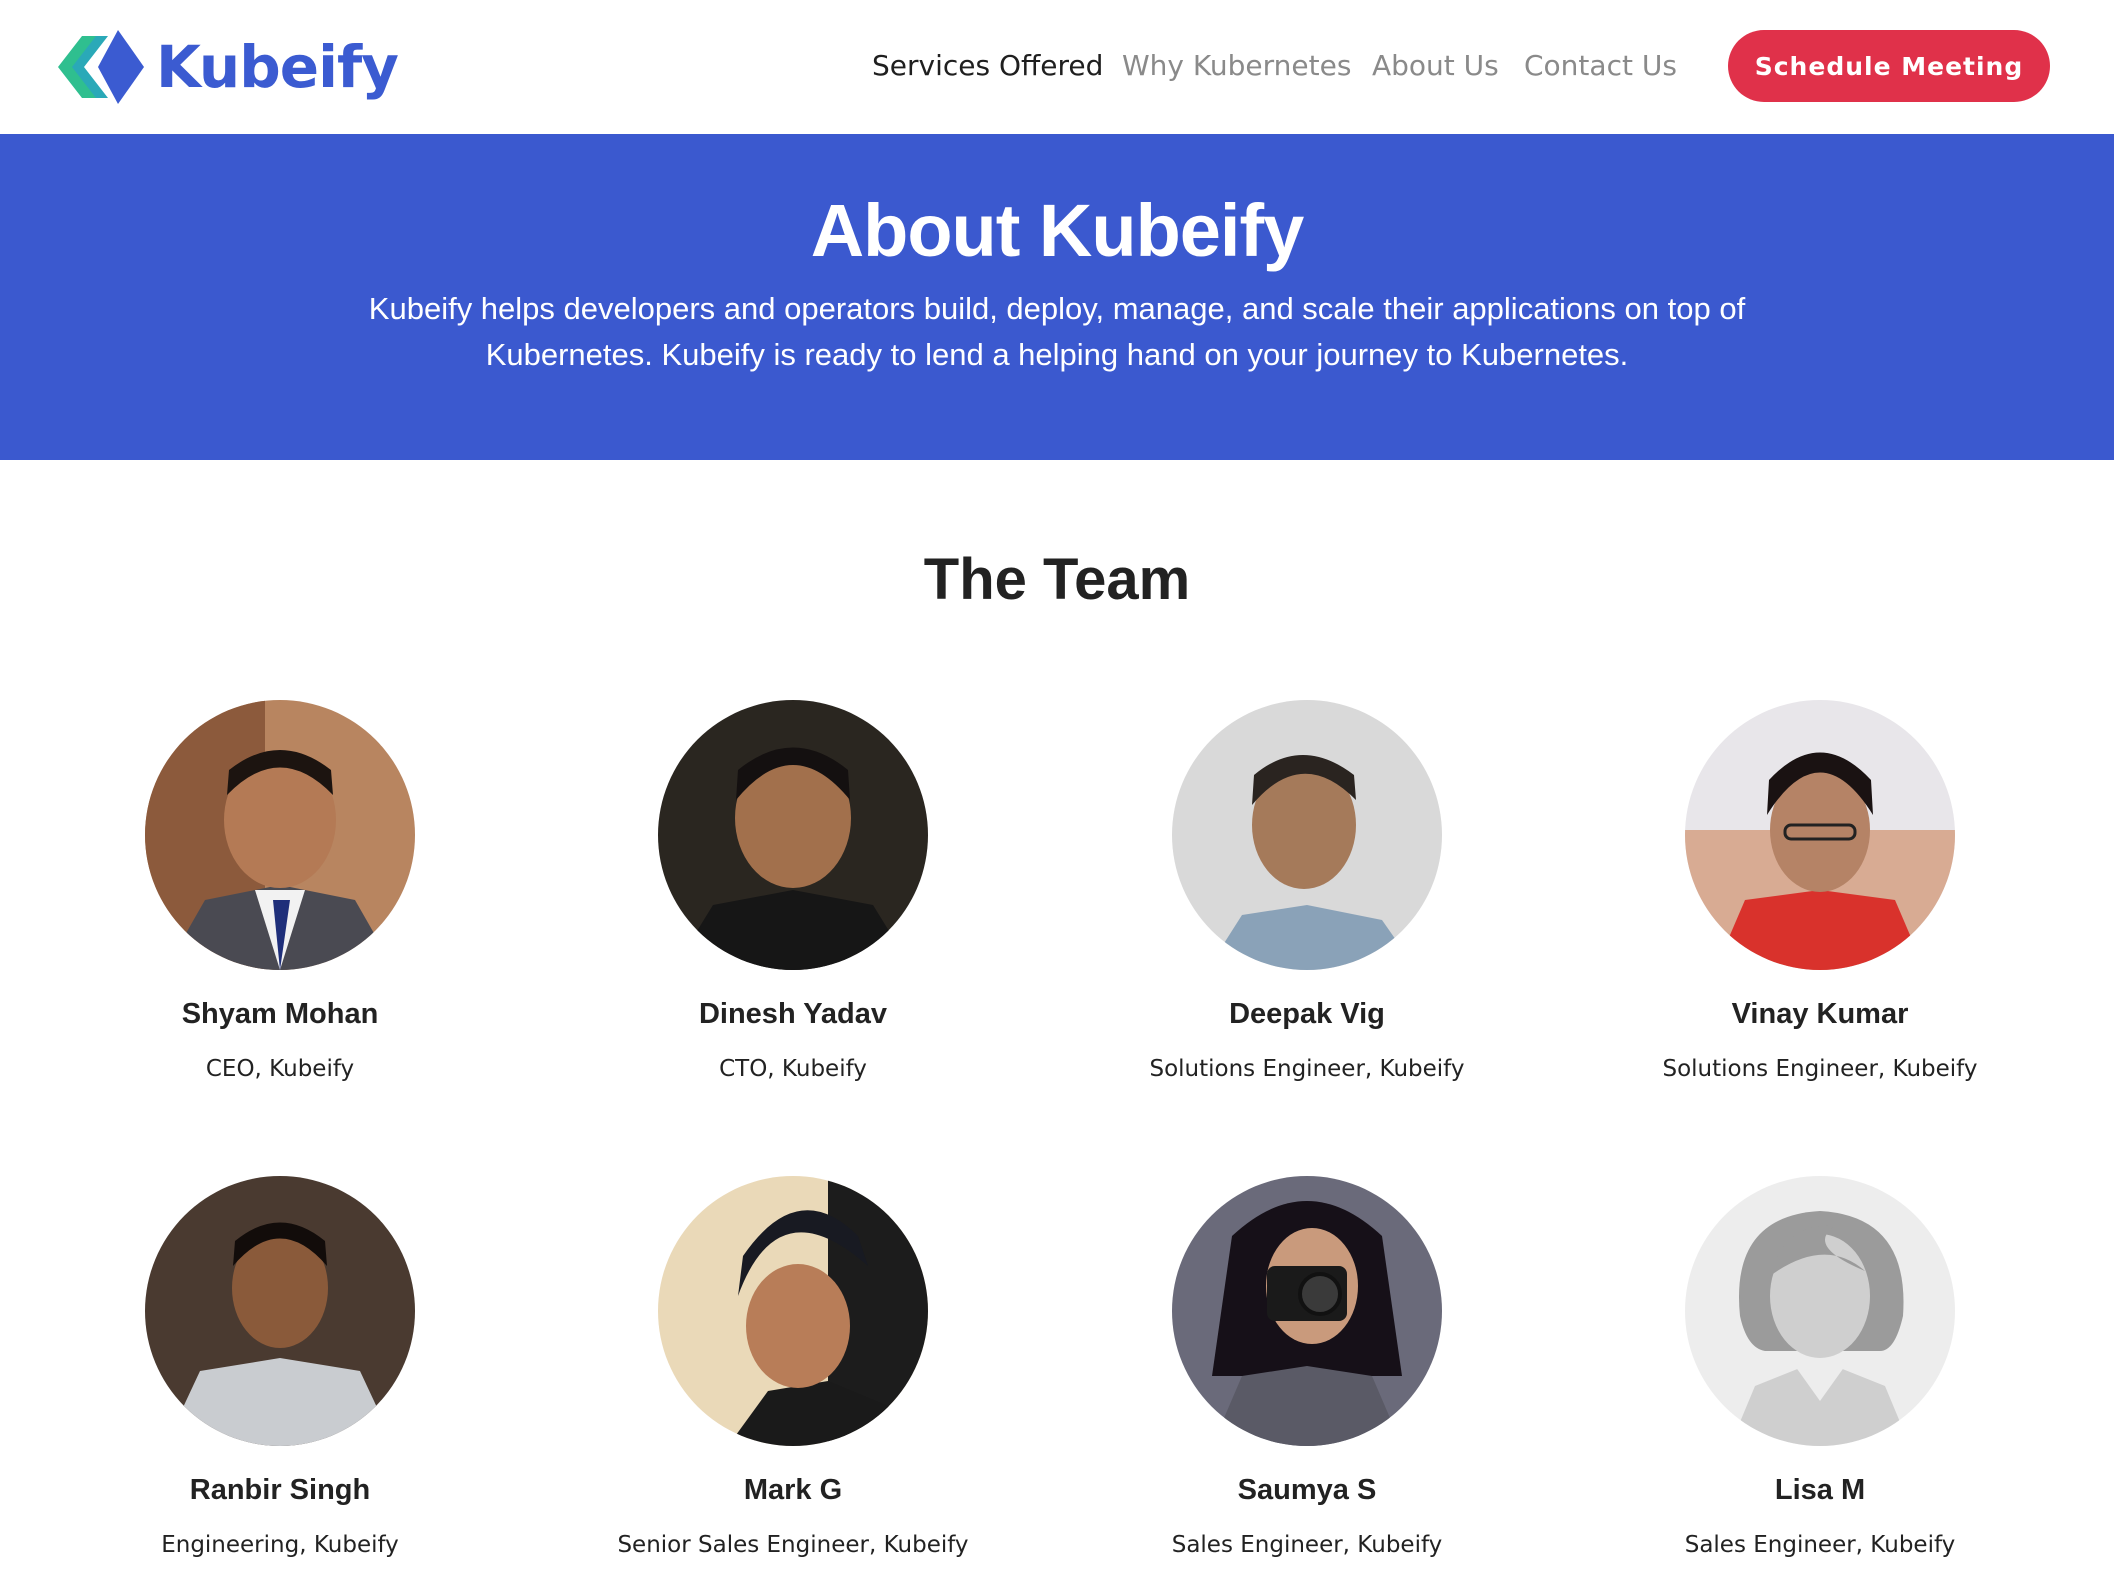 Image resolution: width=2114 pixels, height=1594 pixels. What do you see at coordinates (793, 1490) in the screenshot?
I see `member-name: Mark G` at bounding box center [793, 1490].